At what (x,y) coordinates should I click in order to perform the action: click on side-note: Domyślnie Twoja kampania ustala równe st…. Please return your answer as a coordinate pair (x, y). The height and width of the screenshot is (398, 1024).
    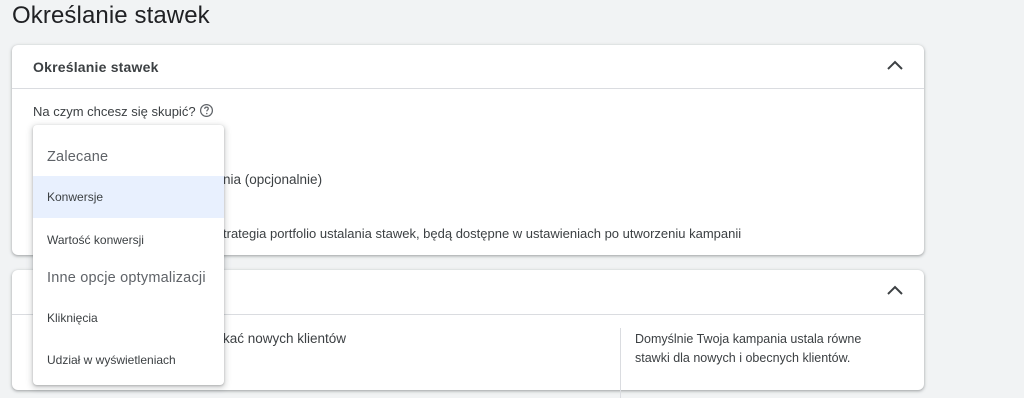
    Looking at the image, I should click on (770, 349).